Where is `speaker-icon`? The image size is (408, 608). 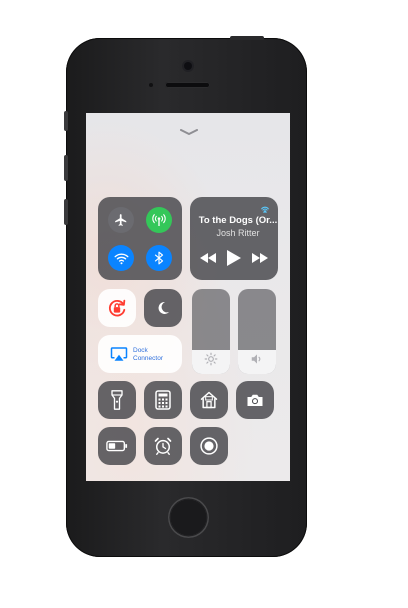
speaker-icon is located at coordinates (256, 359).